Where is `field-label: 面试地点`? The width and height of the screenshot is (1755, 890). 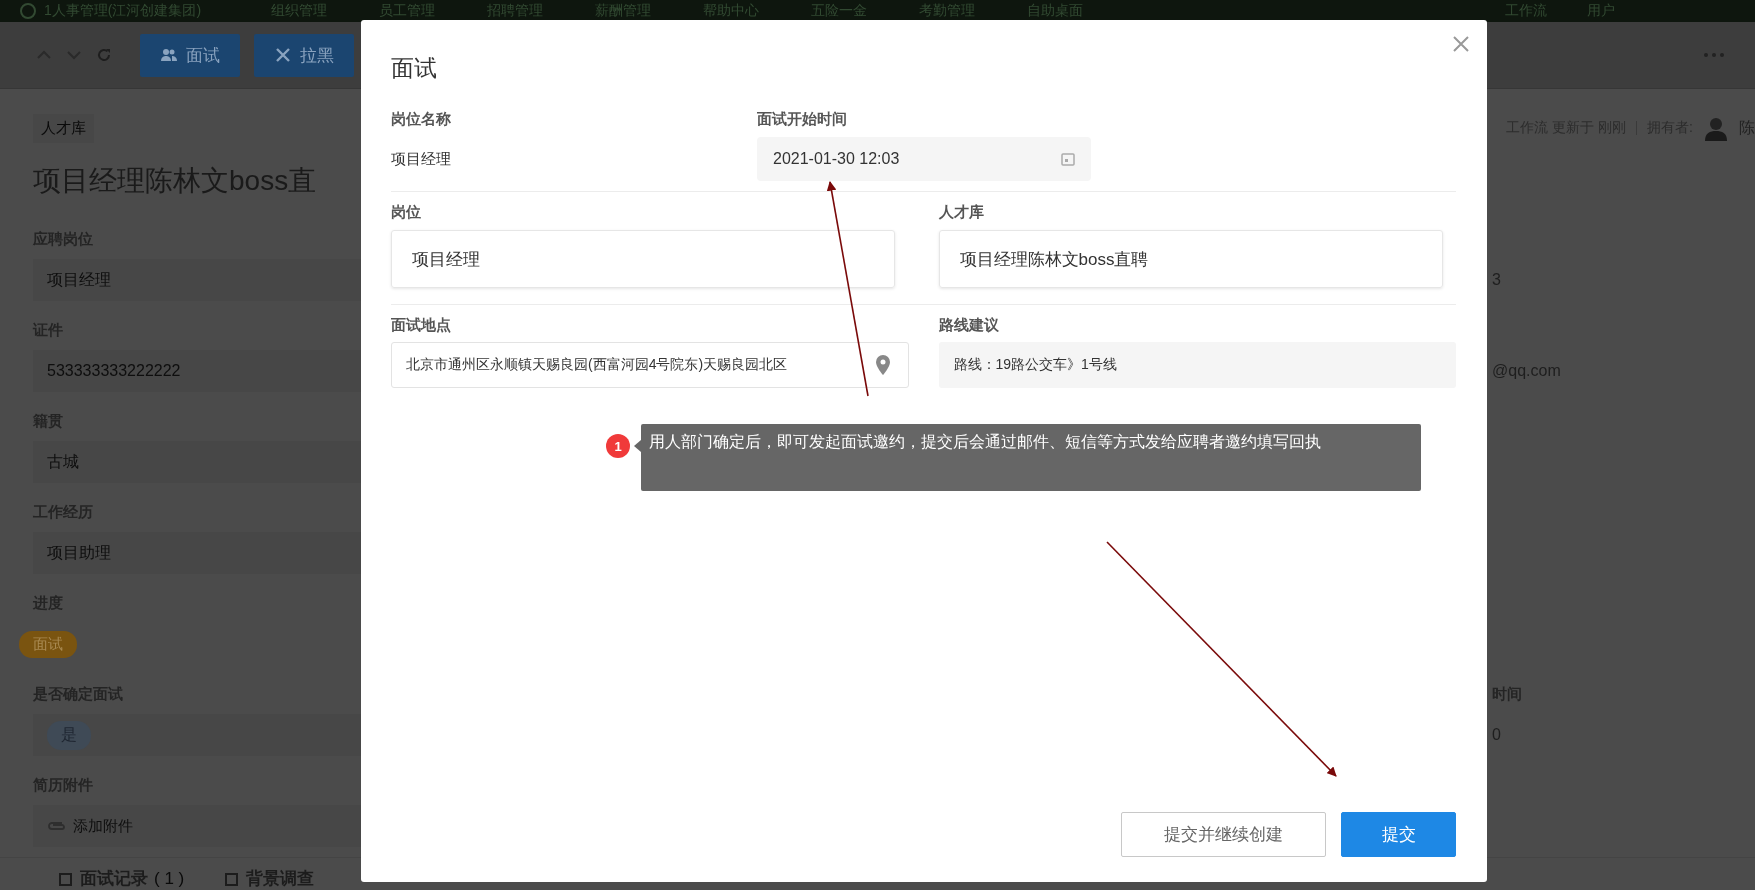
field-label: 面试地点 is located at coordinates (421, 325).